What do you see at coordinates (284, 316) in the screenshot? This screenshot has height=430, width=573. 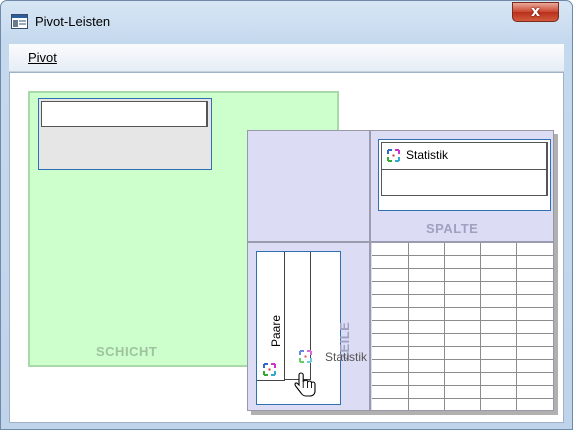 I see `row-dimension-separator` at bounding box center [284, 316].